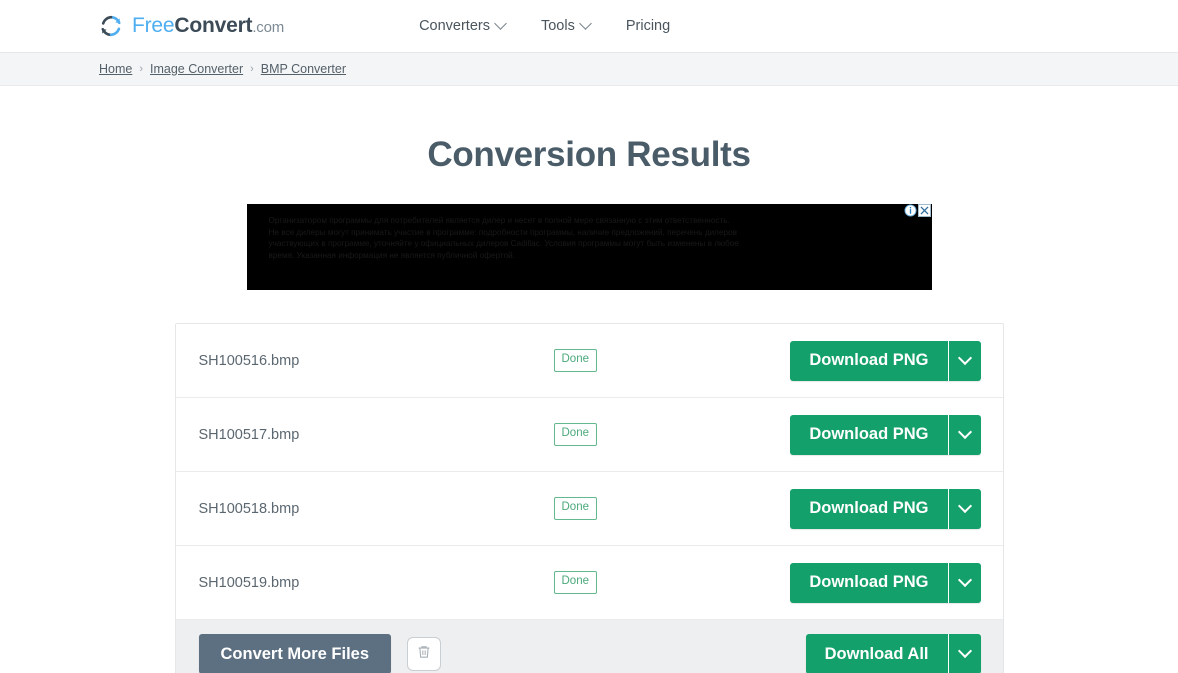 This screenshot has width=1178, height=673. I want to click on table-row: SH100518.bmp Done Download PNG, so click(589, 509).